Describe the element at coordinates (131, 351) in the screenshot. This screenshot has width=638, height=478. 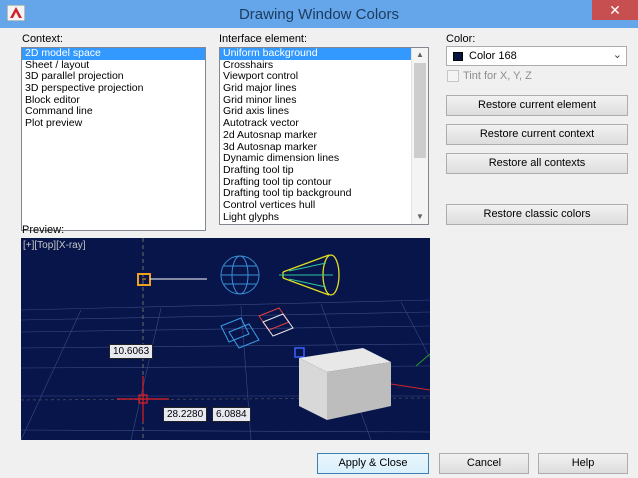
I see `dimension-input-1: 10.6063` at that location.